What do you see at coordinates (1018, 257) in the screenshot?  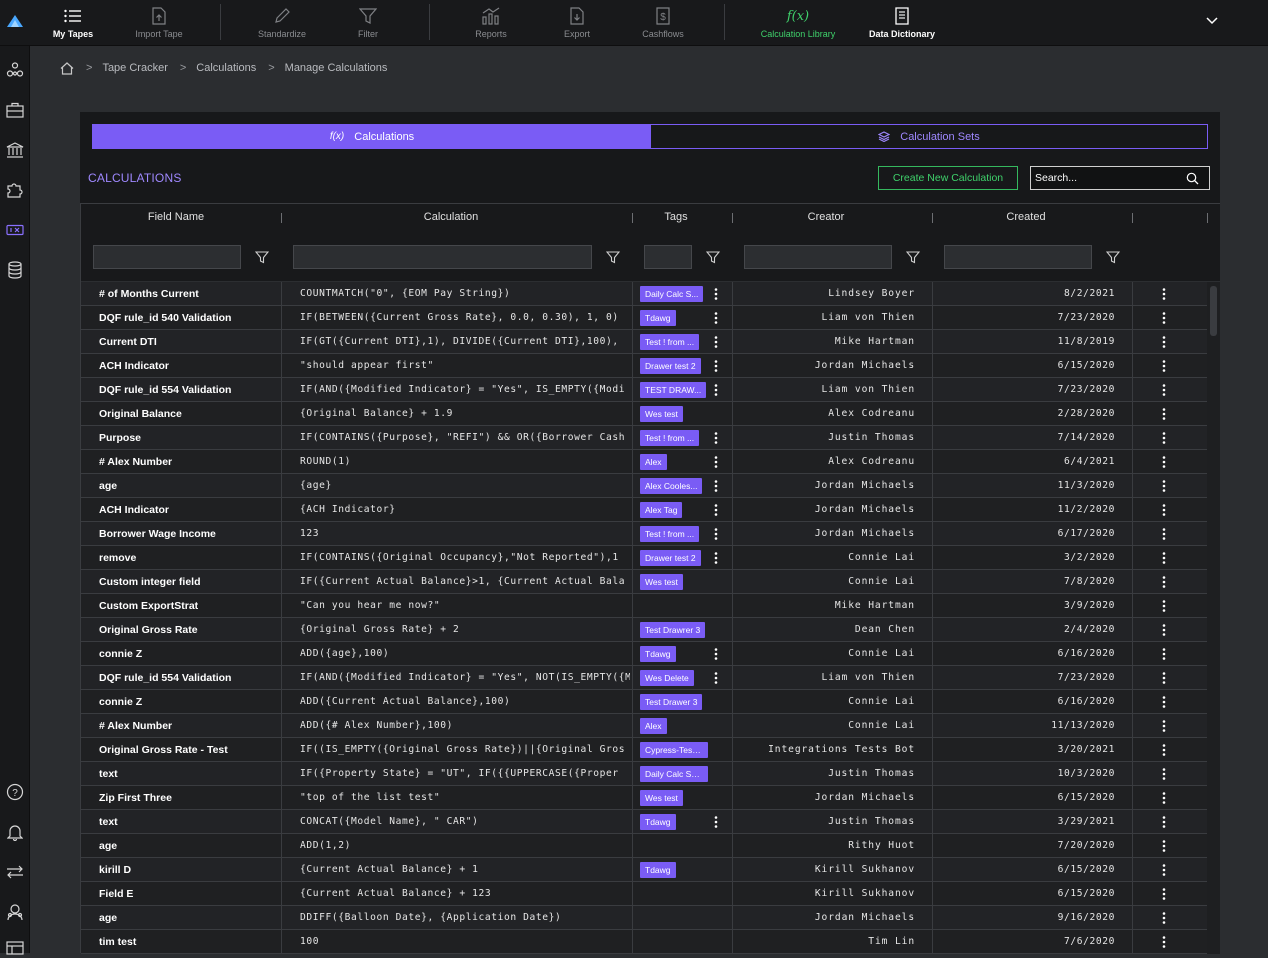 I see `created-filter-input` at bounding box center [1018, 257].